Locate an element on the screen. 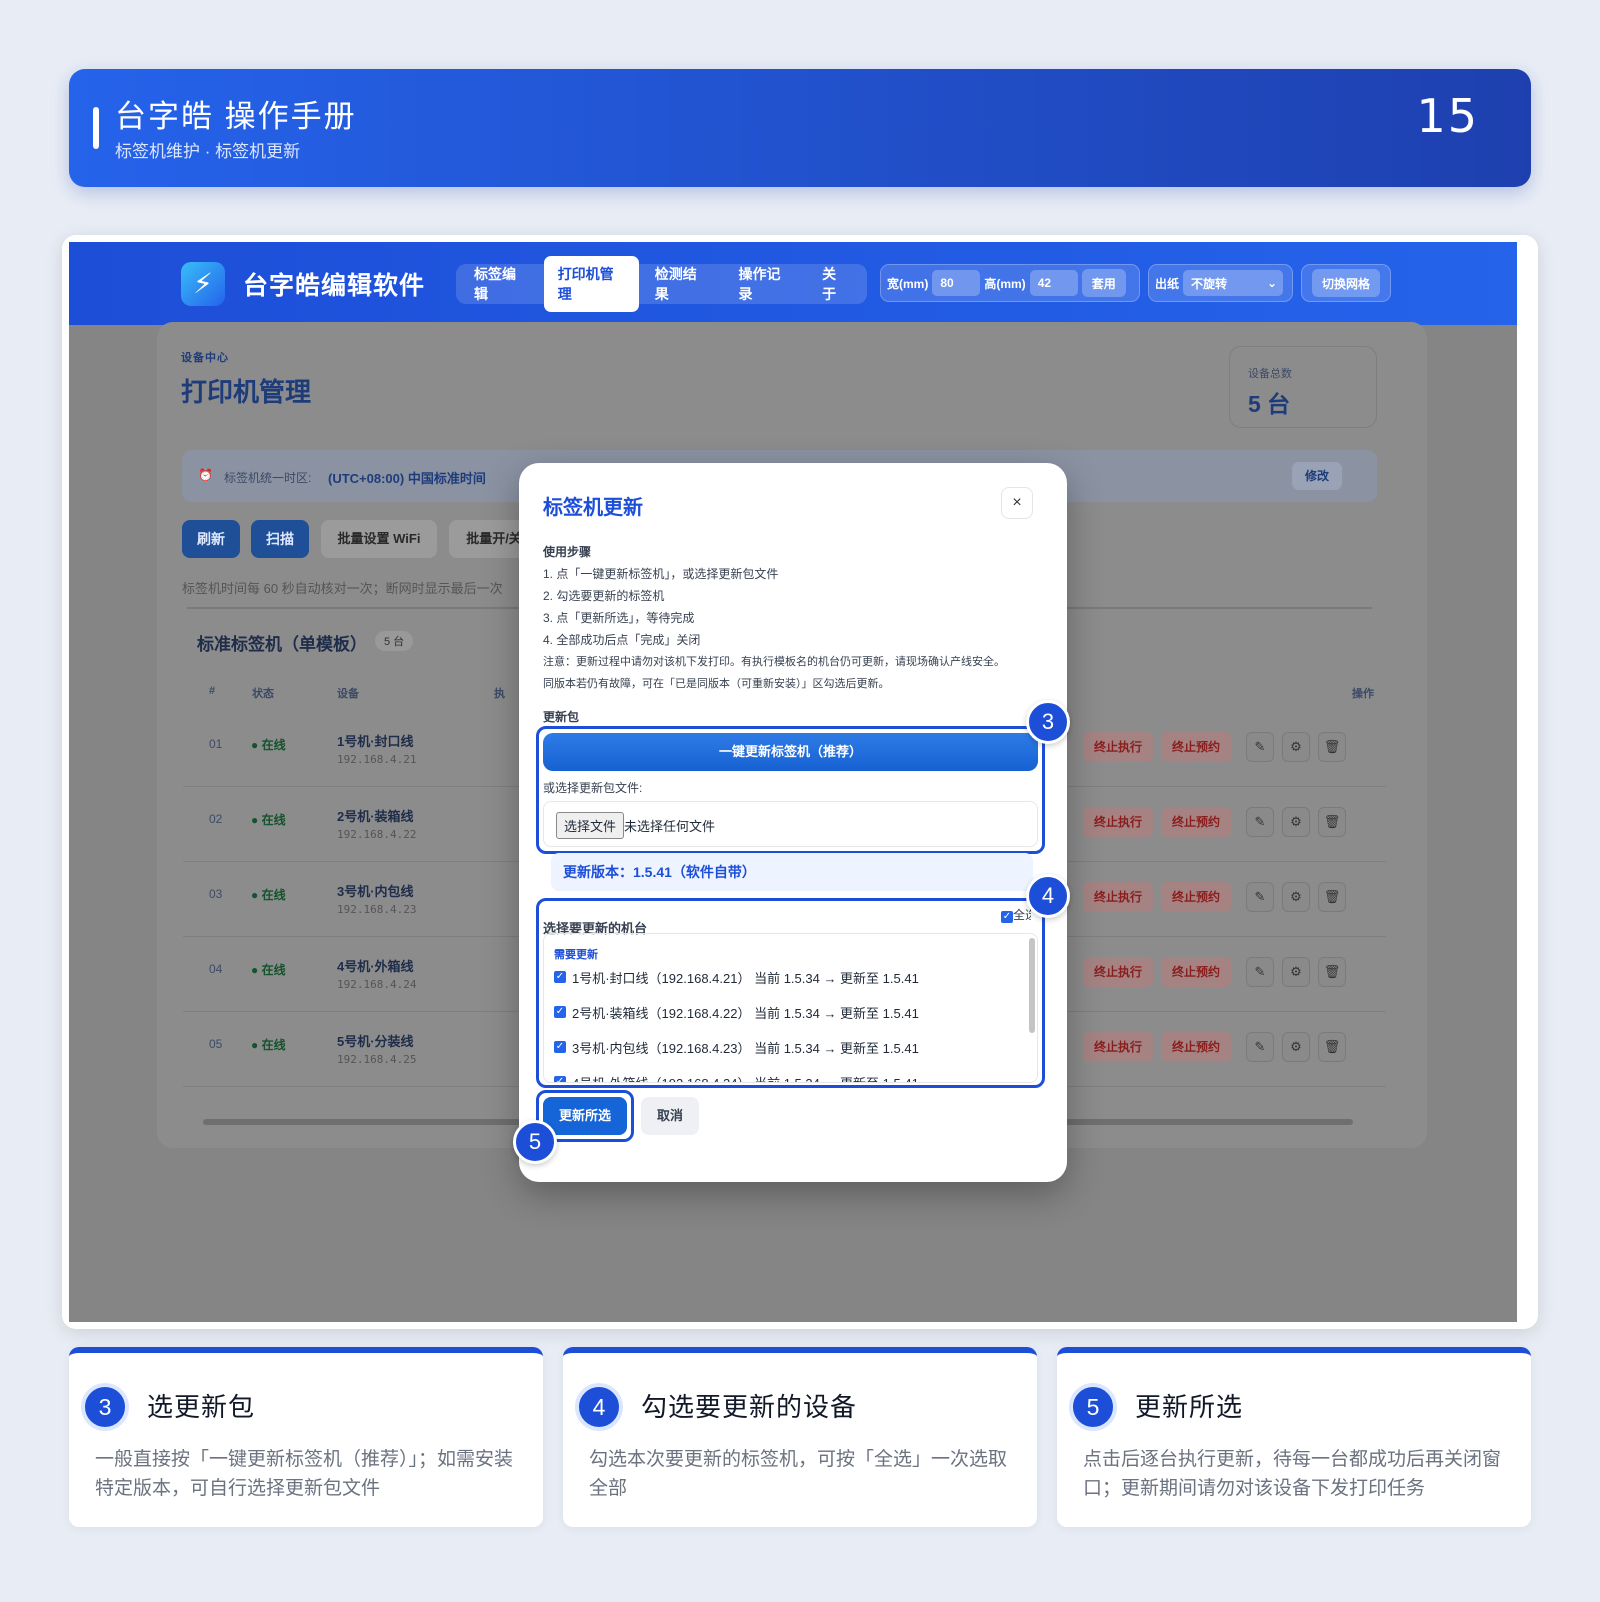  device-total-card: 设备总数 5 台 is located at coordinates (1303, 387).